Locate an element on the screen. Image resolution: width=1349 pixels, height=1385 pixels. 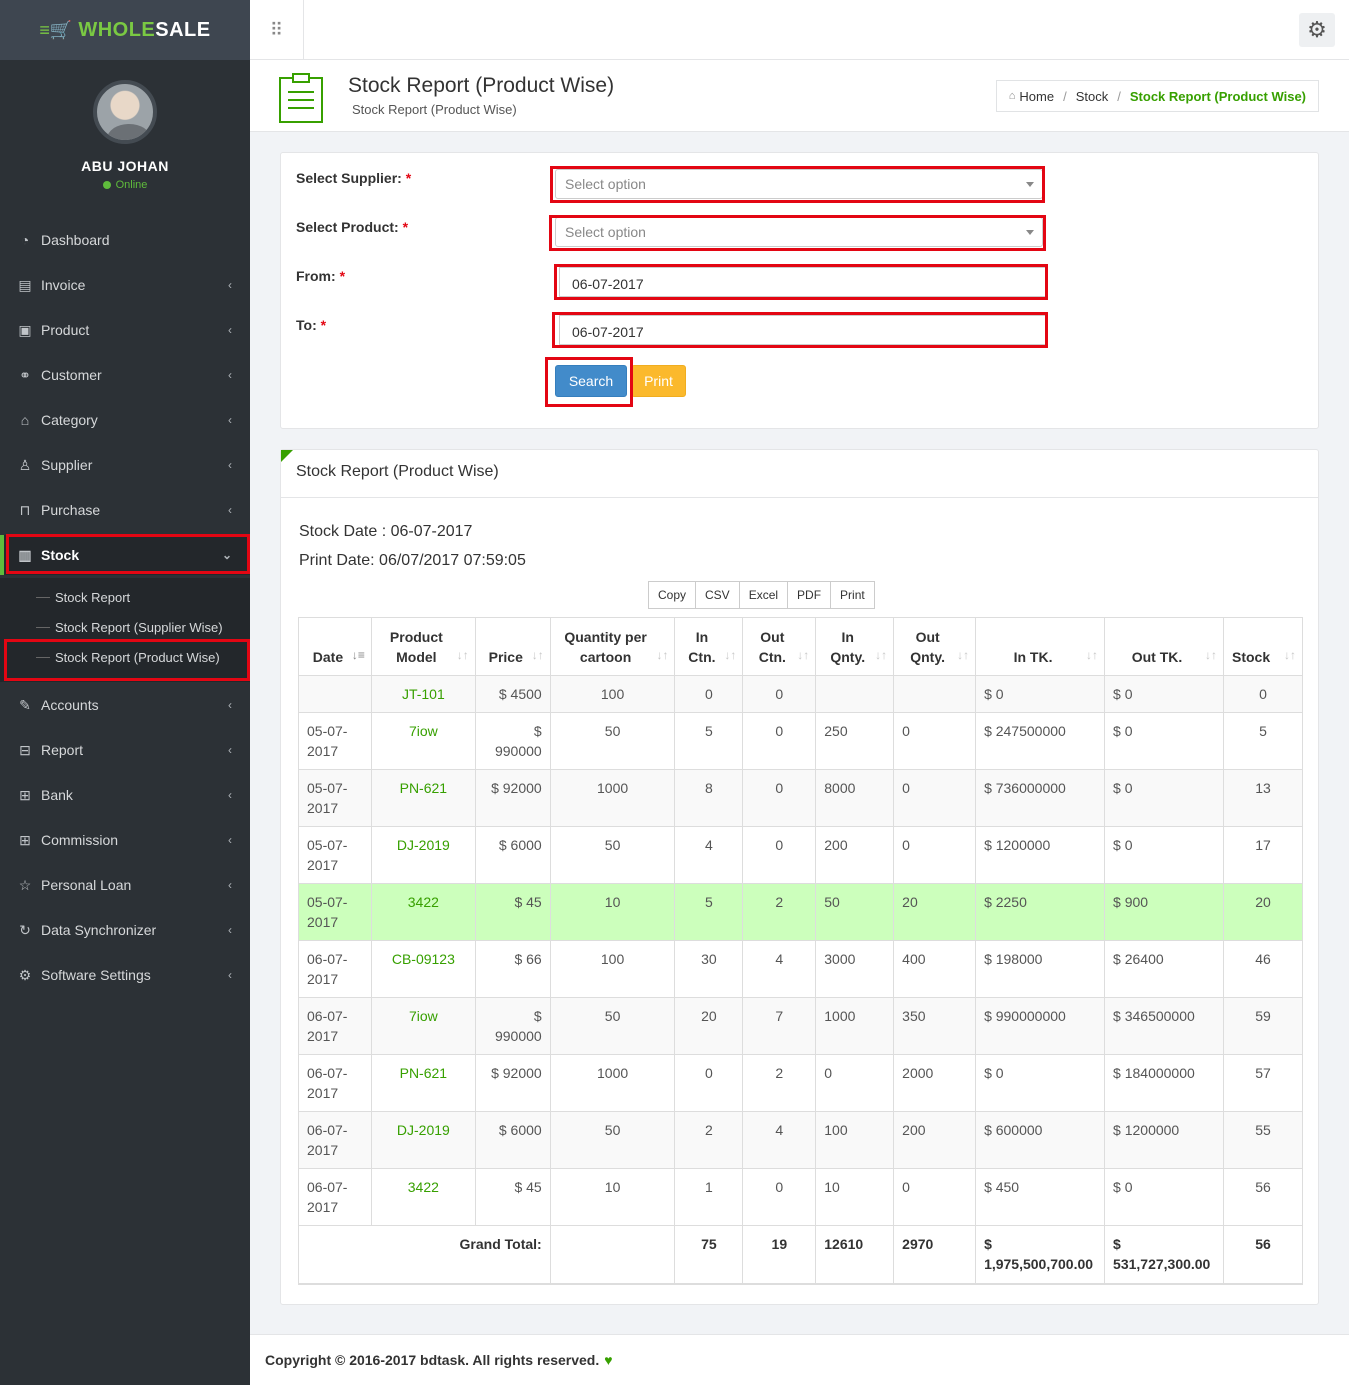
search-button: Search is located at coordinates (591, 381).